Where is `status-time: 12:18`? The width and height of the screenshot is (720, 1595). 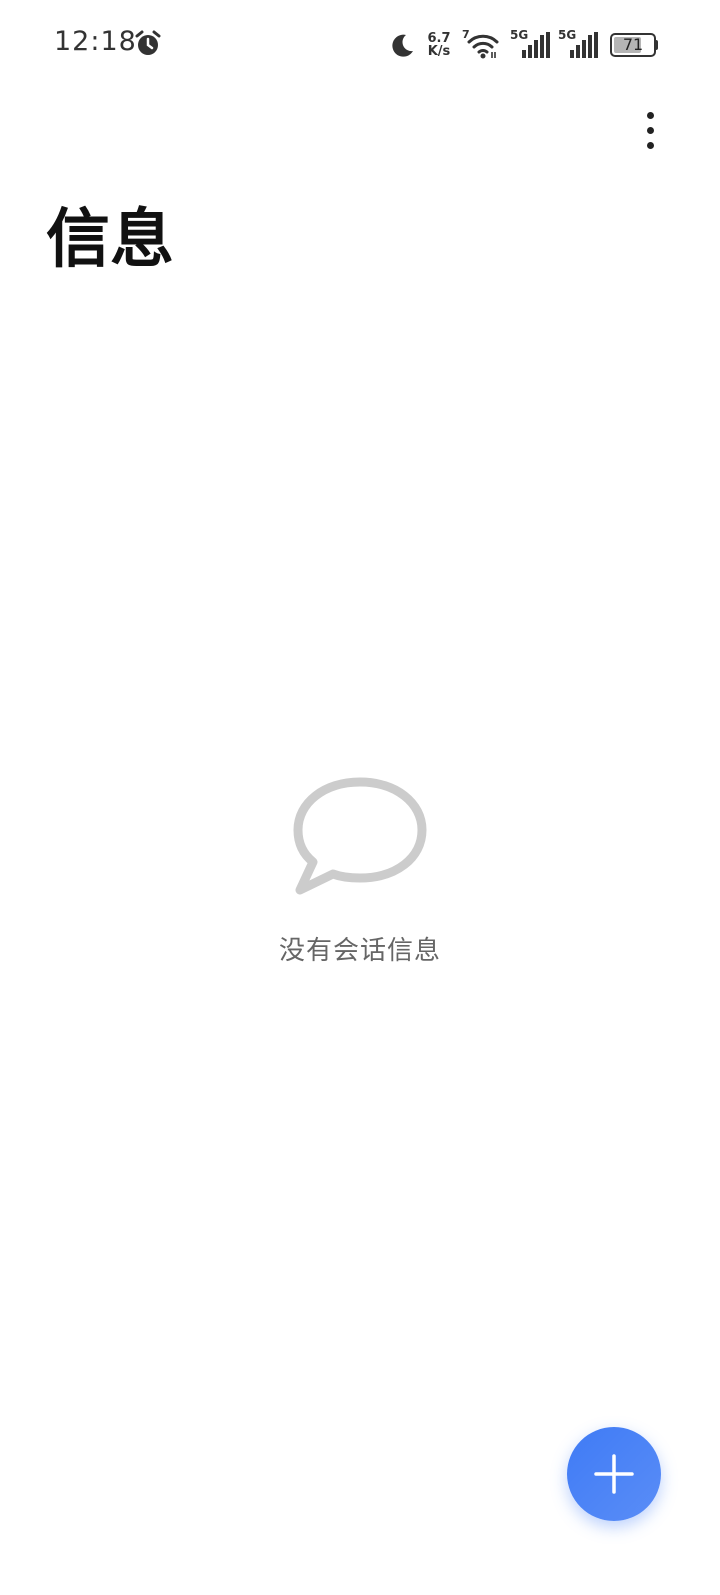
status-time: 12:18 is located at coordinates (95, 41).